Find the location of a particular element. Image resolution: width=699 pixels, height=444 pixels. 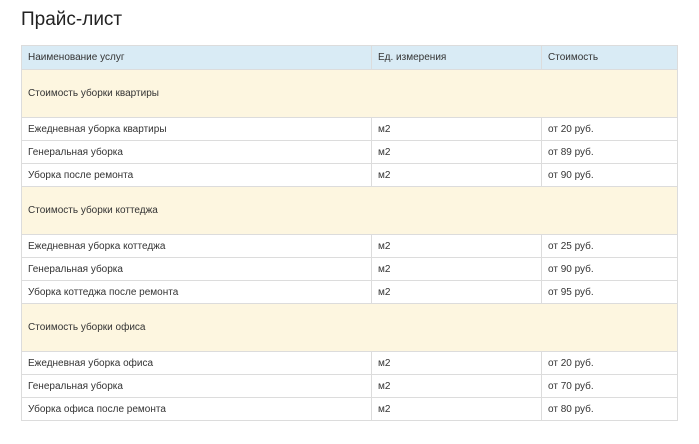

section-row-office: Стоимость уборки офиса is located at coordinates (349, 327).